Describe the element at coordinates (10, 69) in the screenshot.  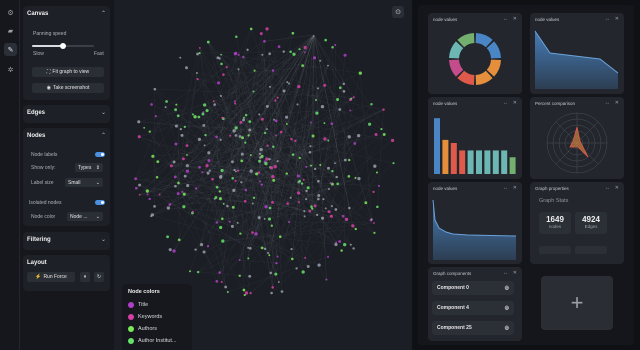
I see `bug-icon: ✲` at that location.